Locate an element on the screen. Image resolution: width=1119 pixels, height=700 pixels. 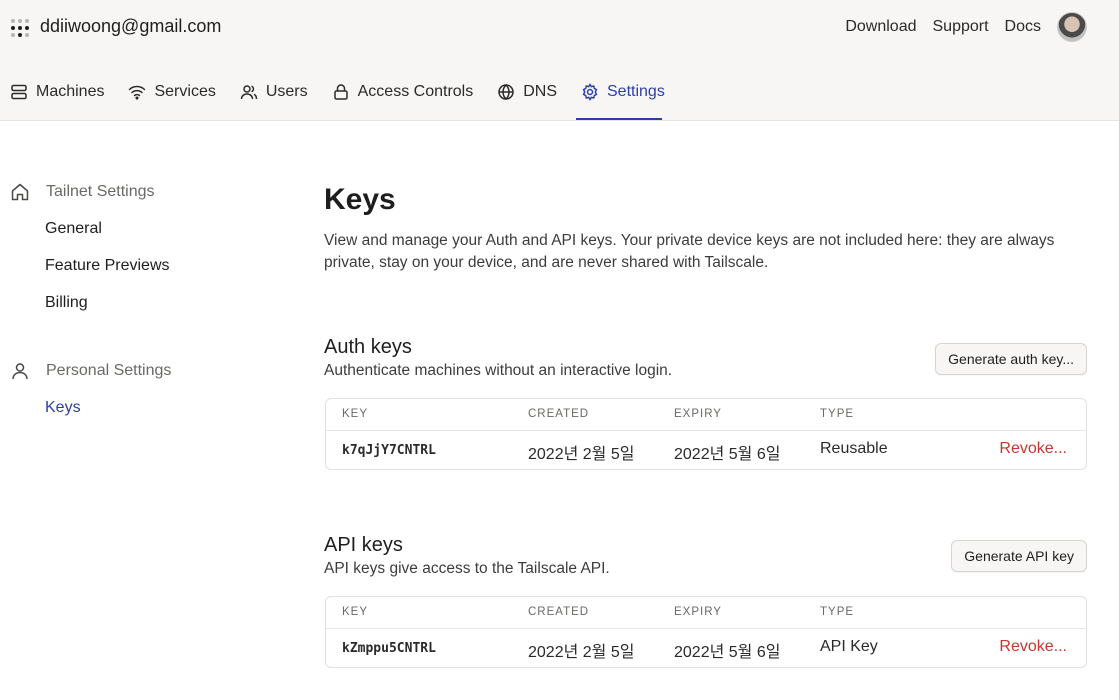
user-icon is located at coordinates (20, 371).